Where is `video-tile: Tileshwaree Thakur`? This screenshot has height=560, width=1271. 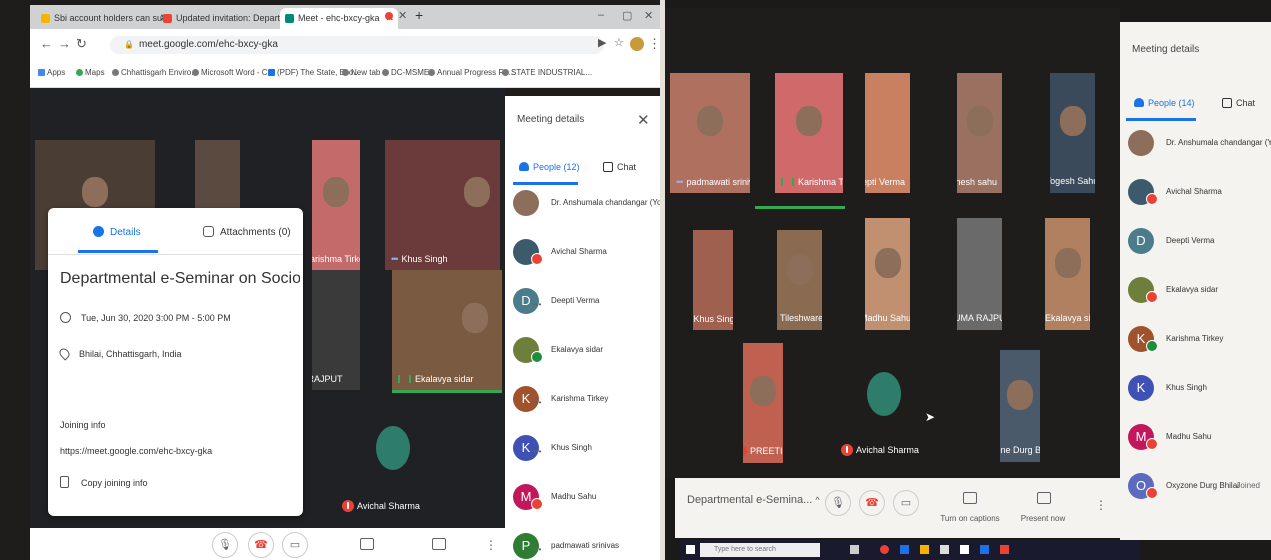 video-tile: Tileshwaree Thakur is located at coordinates (799, 280).